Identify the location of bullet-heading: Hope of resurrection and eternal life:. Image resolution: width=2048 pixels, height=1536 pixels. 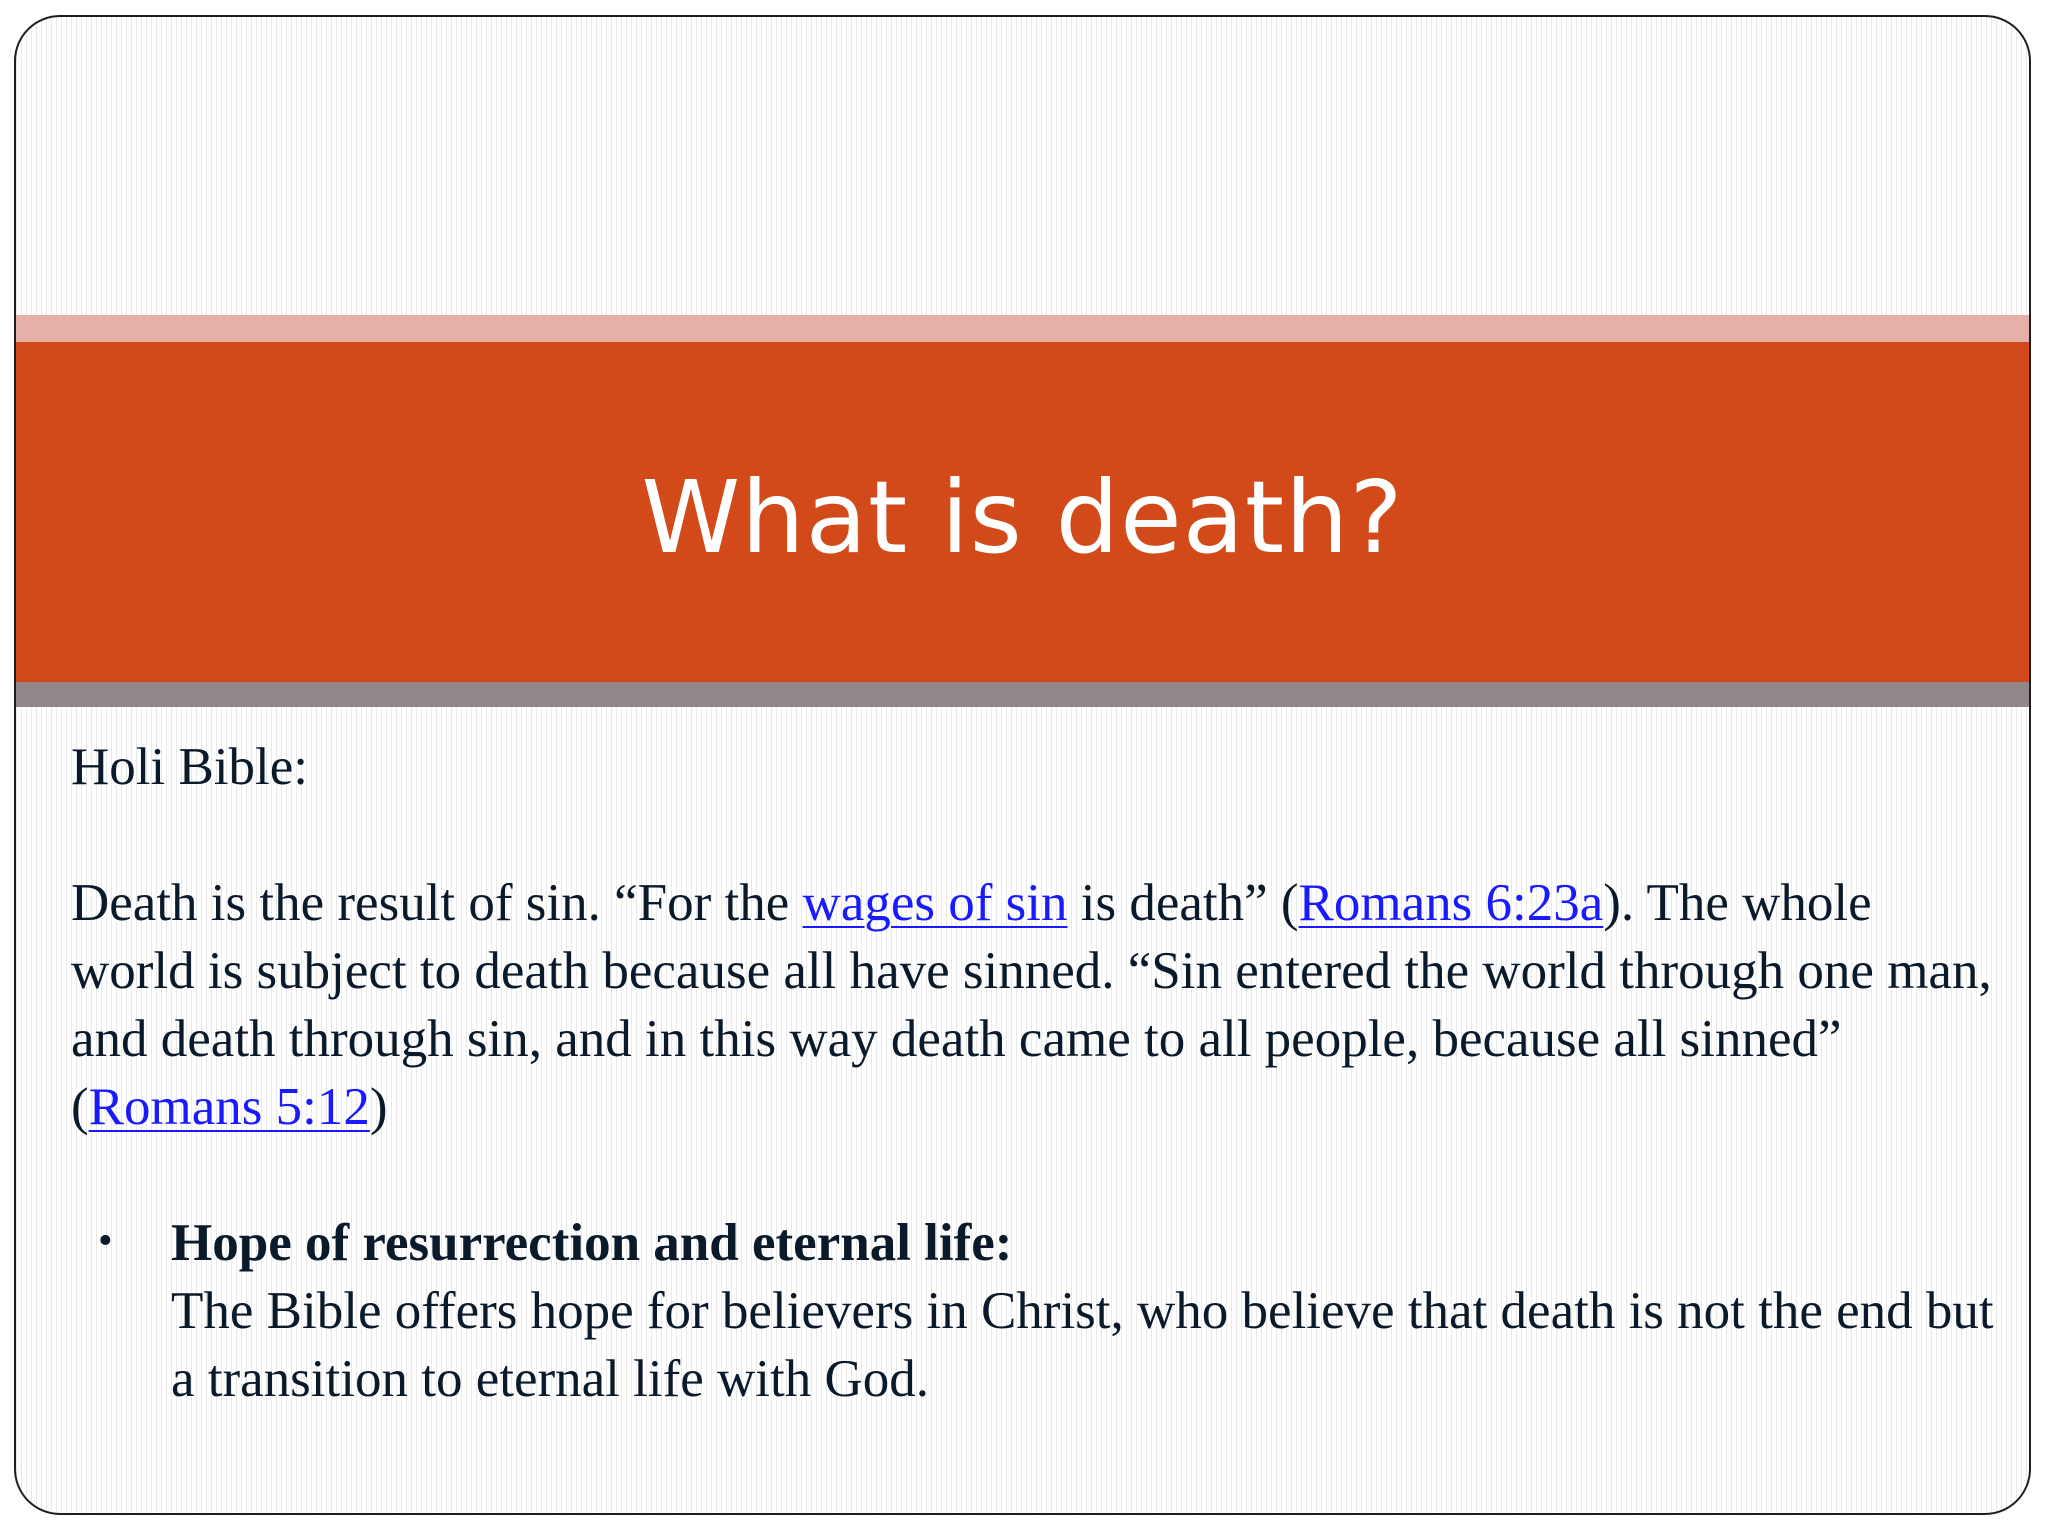
(592, 1243).